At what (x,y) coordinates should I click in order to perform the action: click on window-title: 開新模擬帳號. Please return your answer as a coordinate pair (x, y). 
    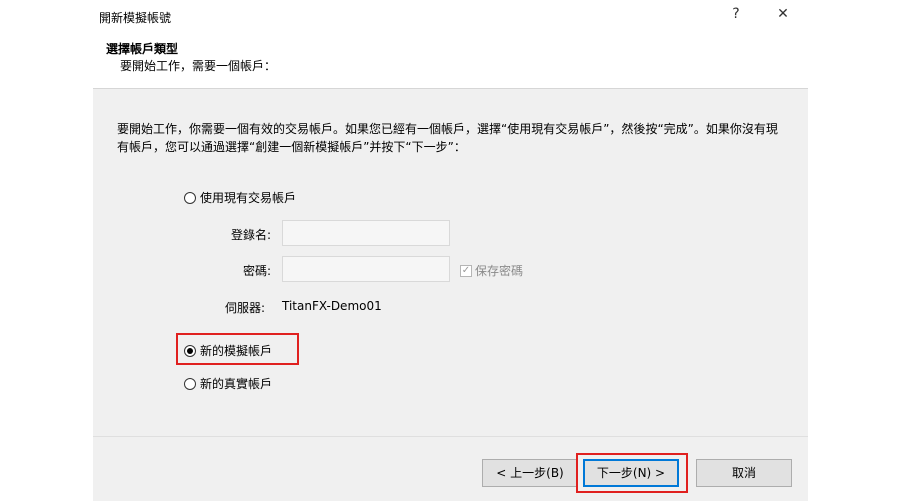
    Looking at the image, I should click on (135, 18).